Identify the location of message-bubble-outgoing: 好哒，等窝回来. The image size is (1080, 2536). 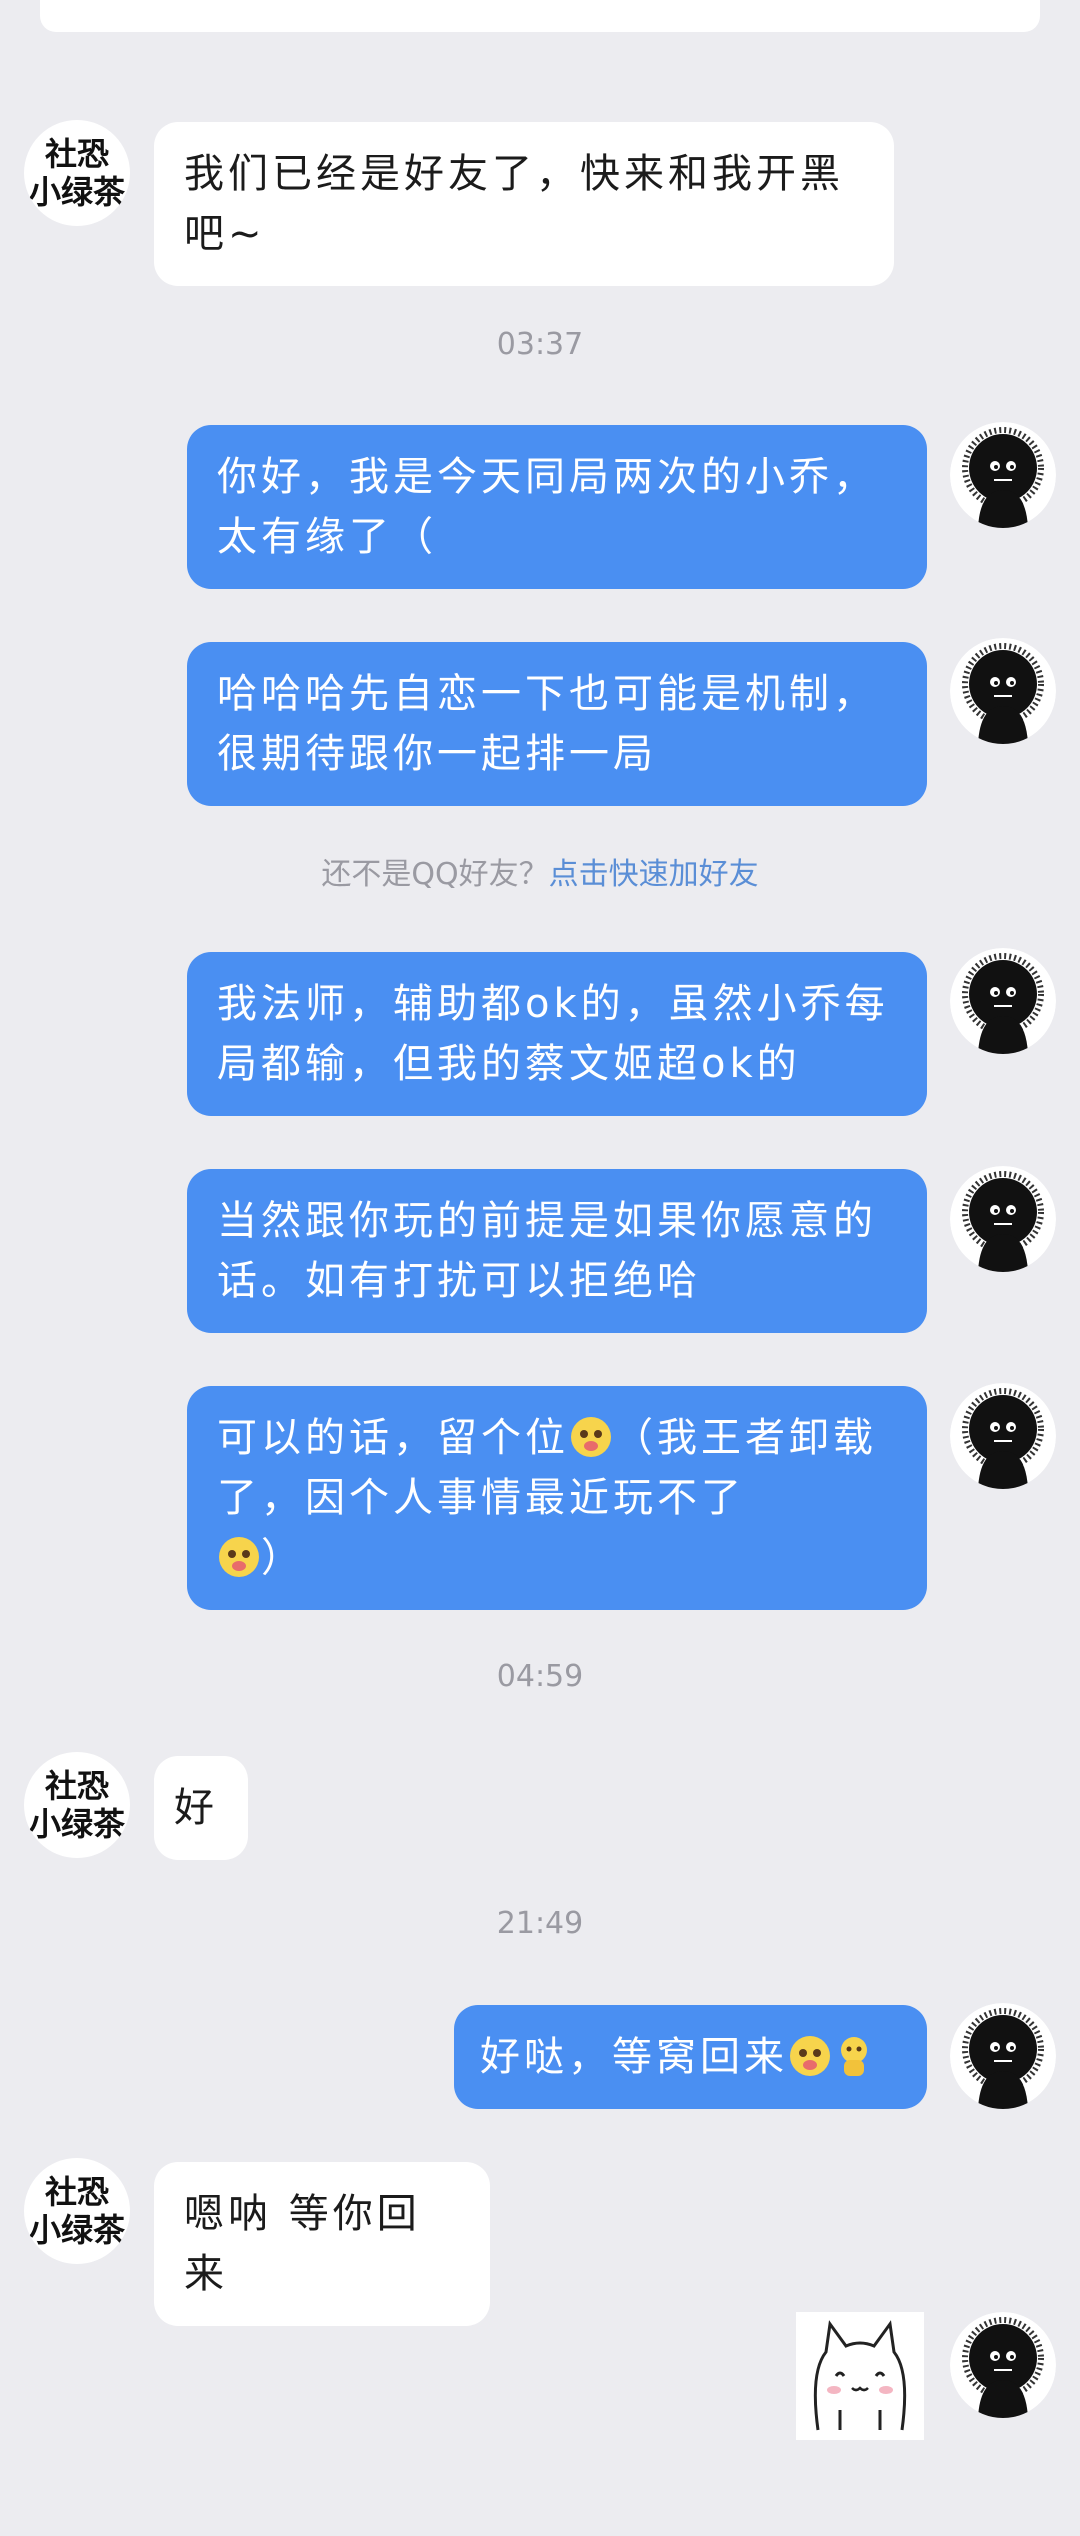
(690, 2057).